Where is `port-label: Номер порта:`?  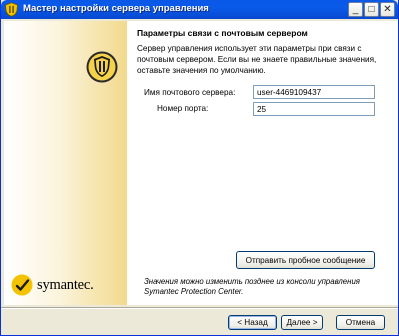 port-label: Номер порта: is located at coordinates (183, 108).